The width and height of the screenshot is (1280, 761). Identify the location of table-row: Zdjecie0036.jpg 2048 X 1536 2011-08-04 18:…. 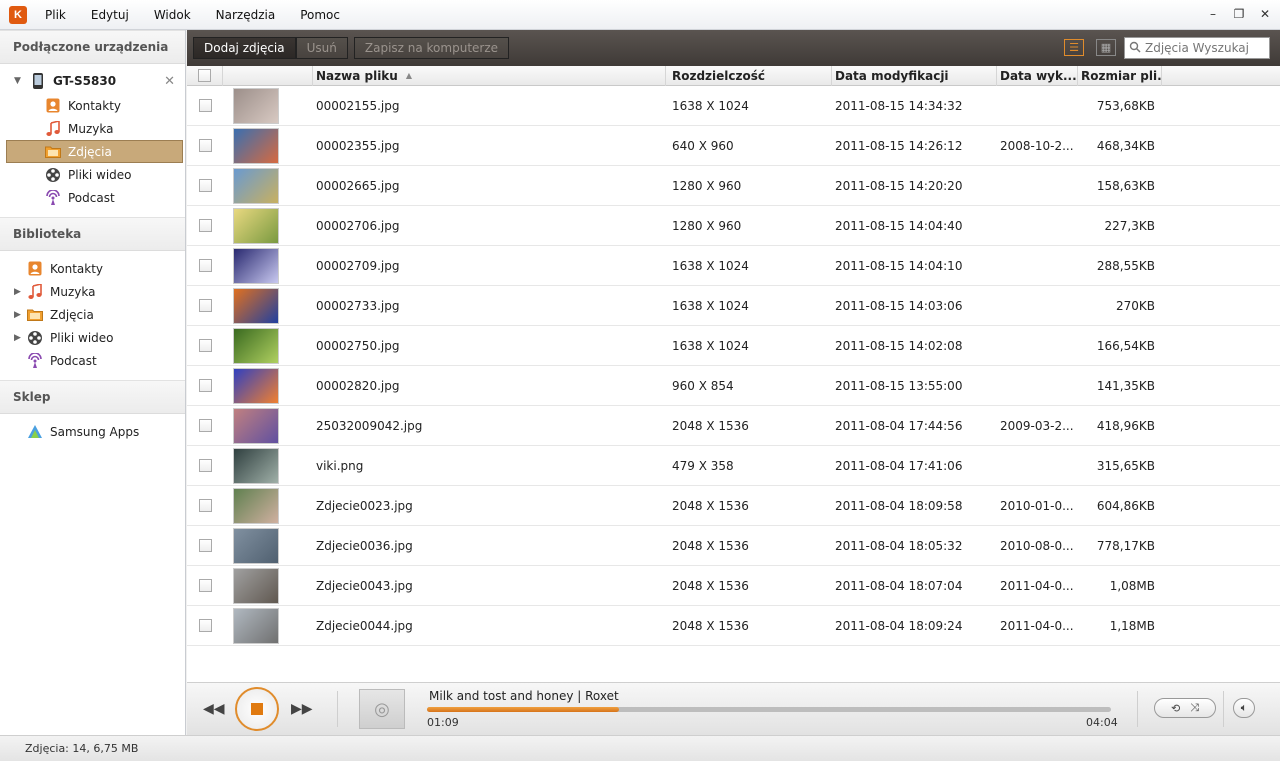
(733, 546).